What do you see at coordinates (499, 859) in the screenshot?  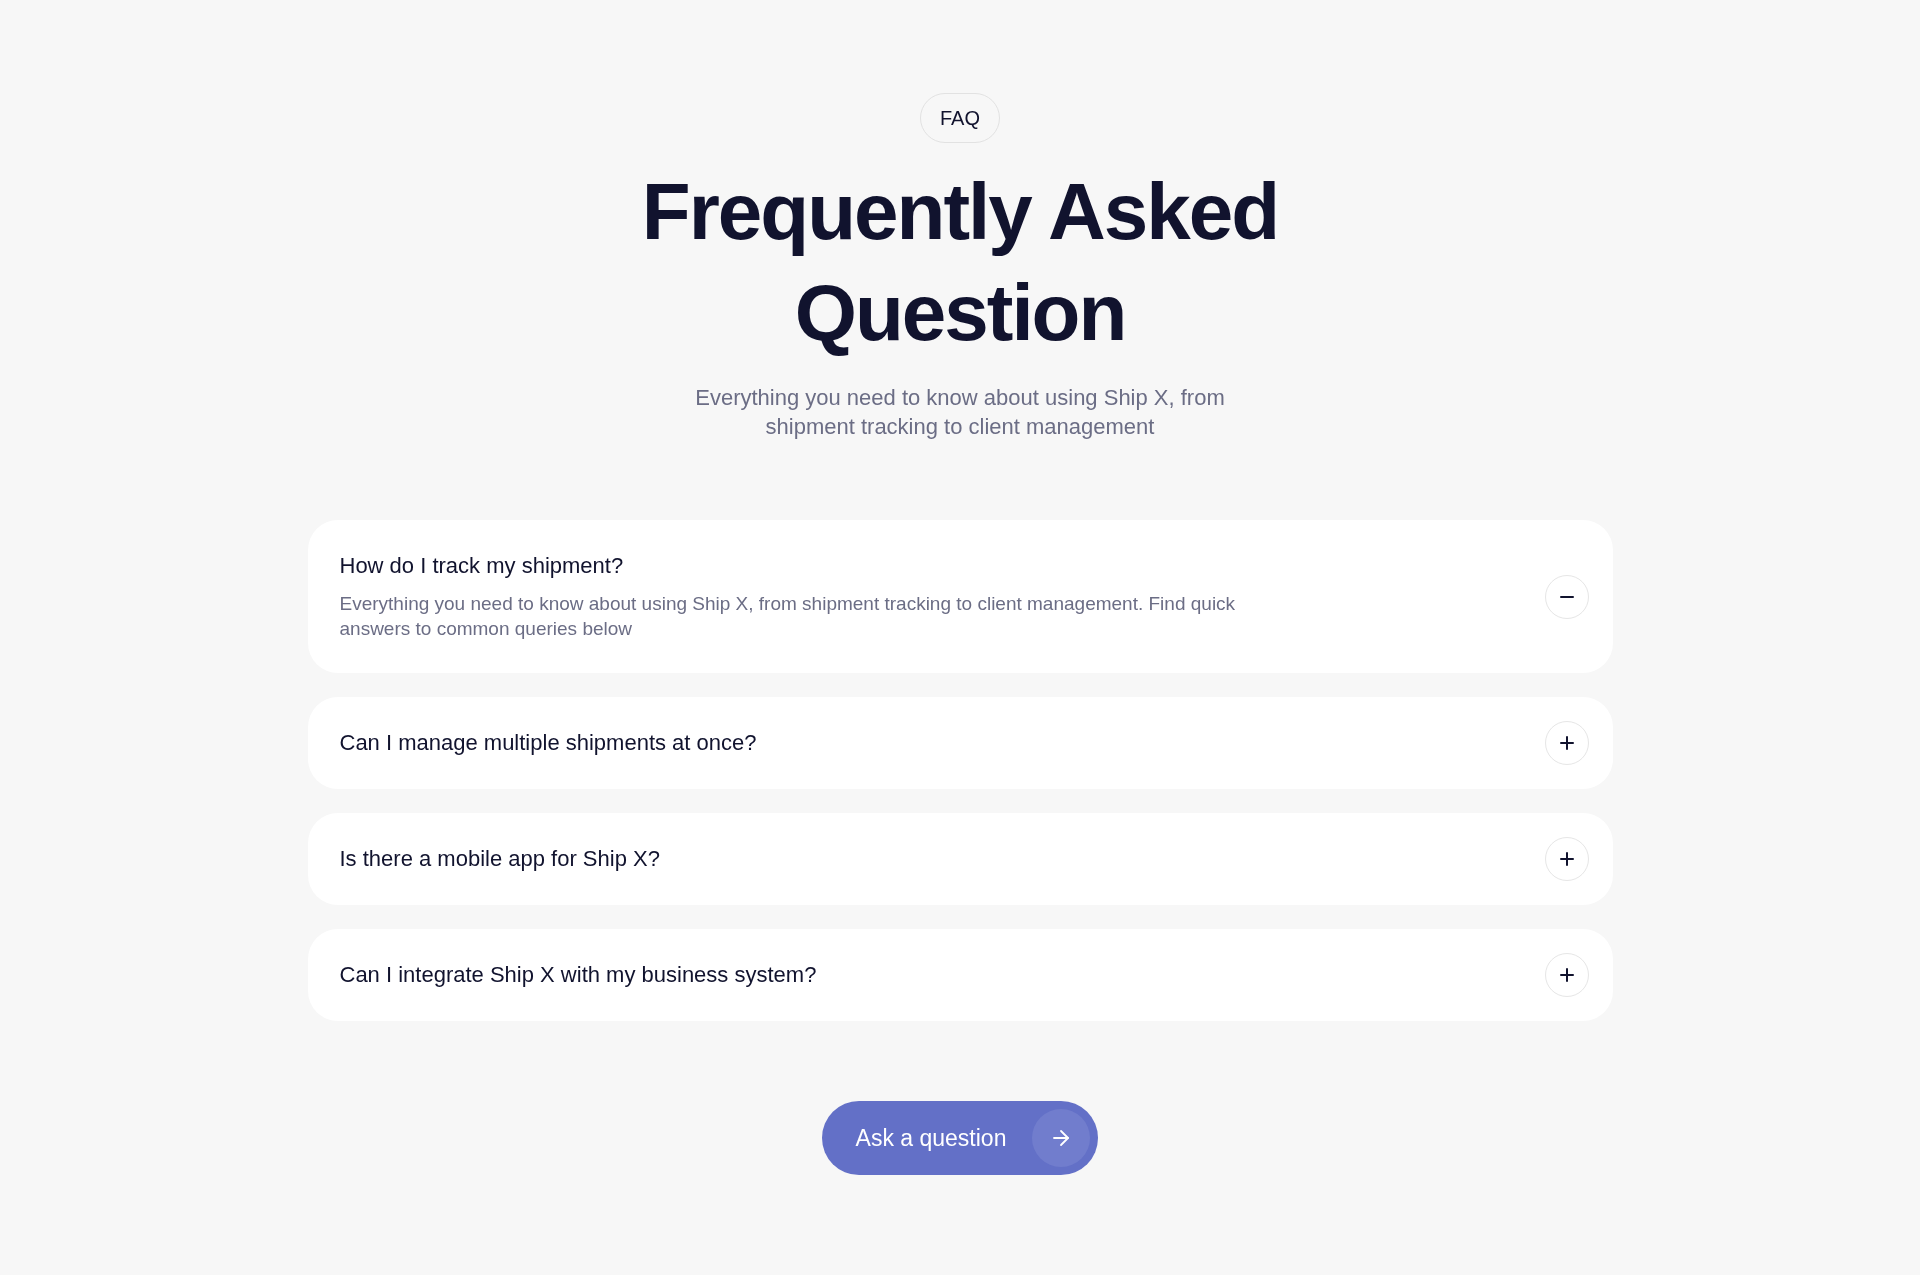 I see `faq-question: Is there a mobile app for Ship X?` at bounding box center [499, 859].